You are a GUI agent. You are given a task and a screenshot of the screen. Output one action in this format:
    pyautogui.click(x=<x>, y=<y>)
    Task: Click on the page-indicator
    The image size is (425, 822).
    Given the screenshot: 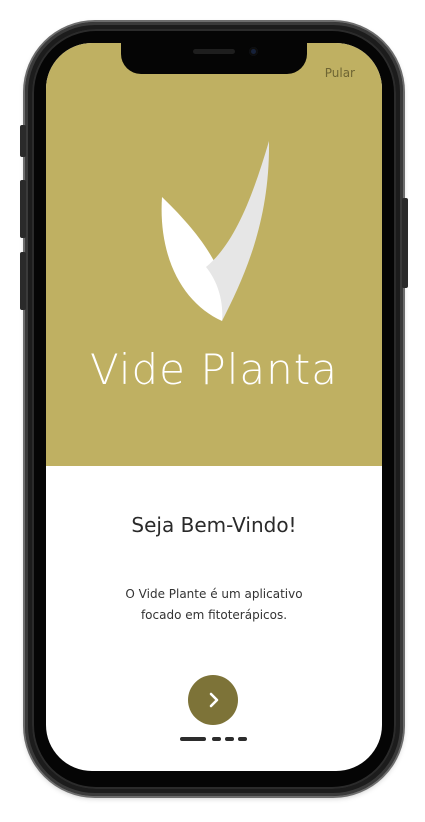 What is the action you would take?
    pyautogui.click(x=215, y=739)
    